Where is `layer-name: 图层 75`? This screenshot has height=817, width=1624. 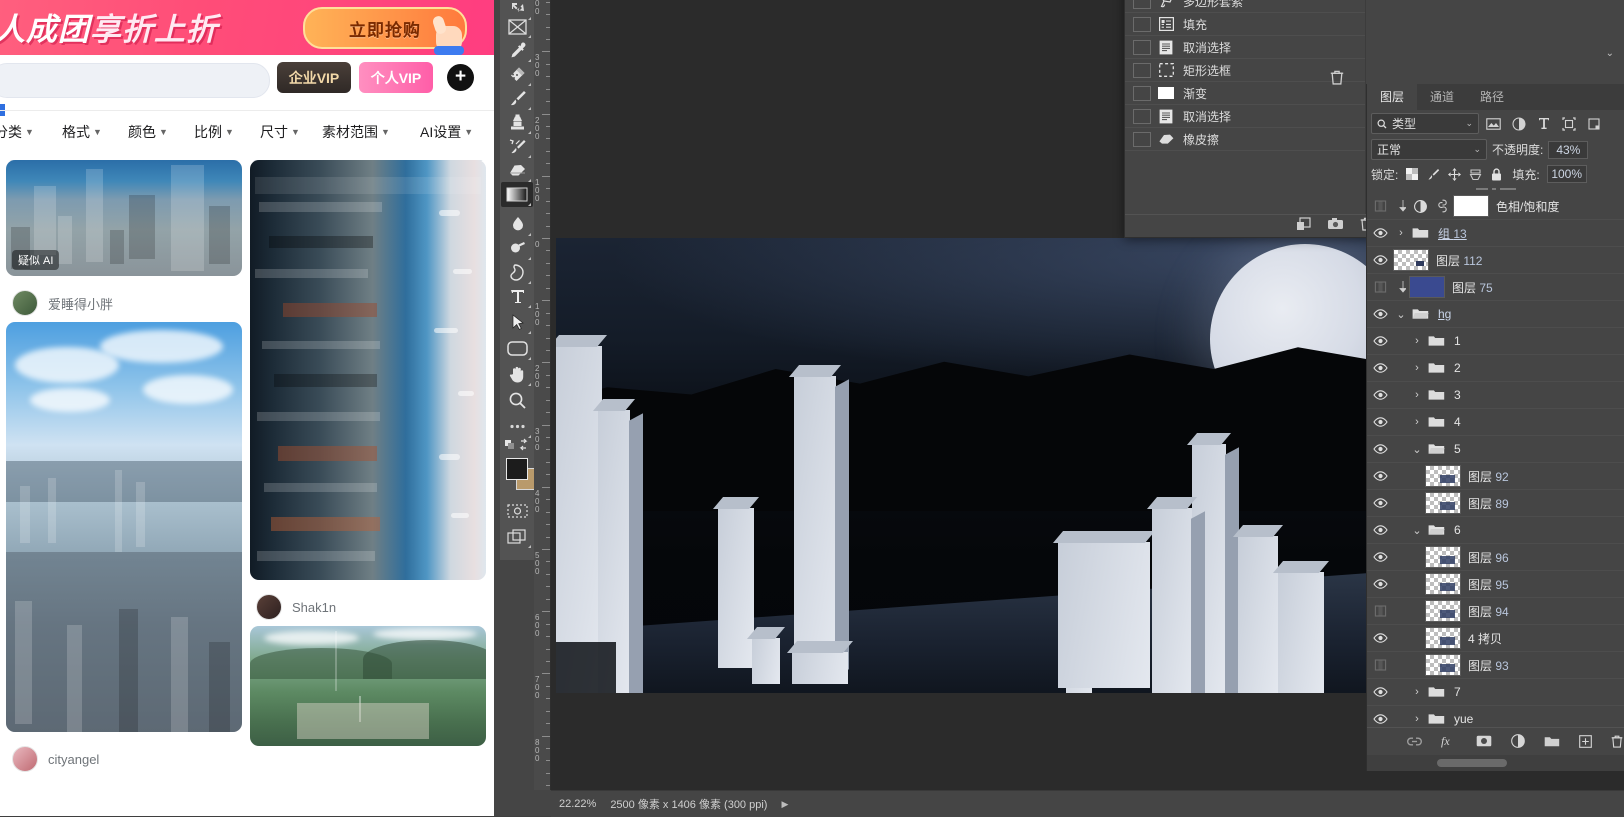
layer-name: 图层 75 is located at coordinates (1472, 287).